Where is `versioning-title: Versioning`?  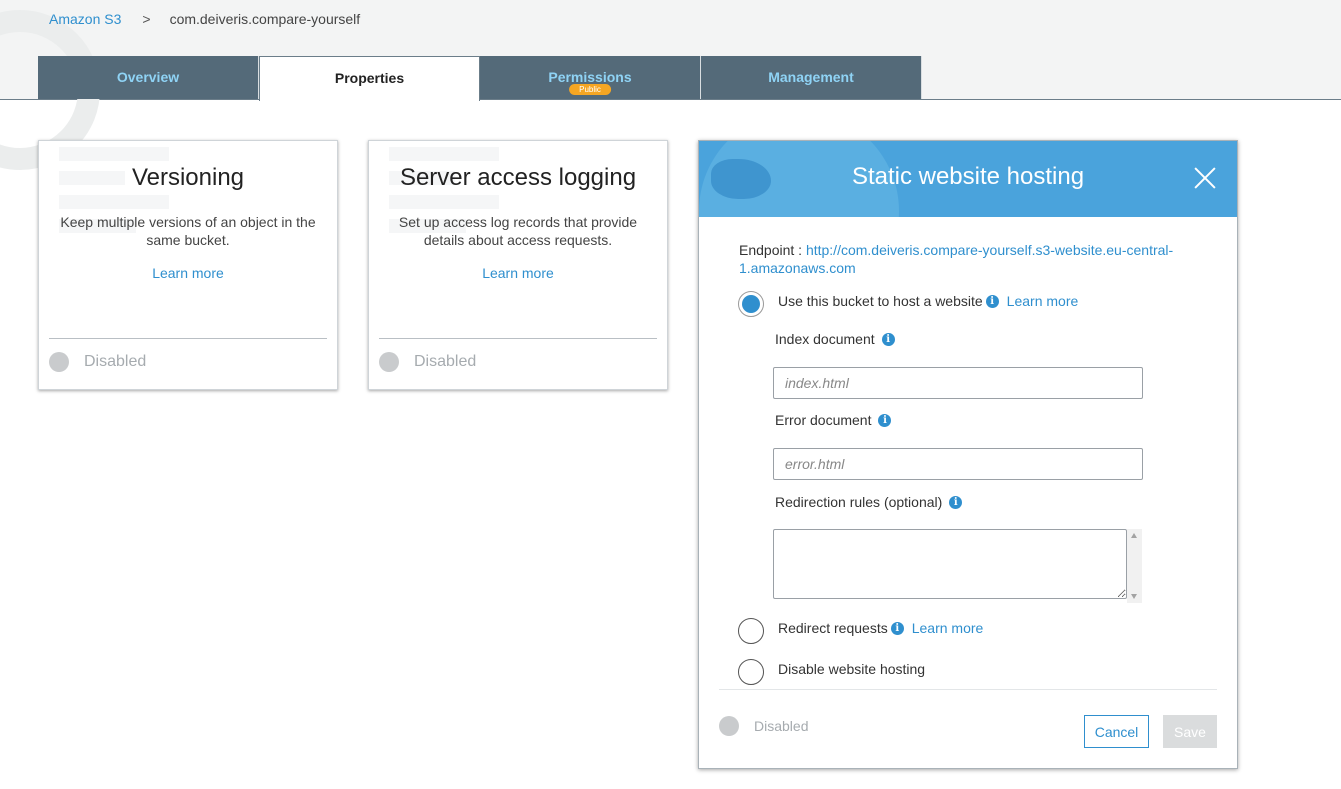 versioning-title: Versioning is located at coordinates (188, 177).